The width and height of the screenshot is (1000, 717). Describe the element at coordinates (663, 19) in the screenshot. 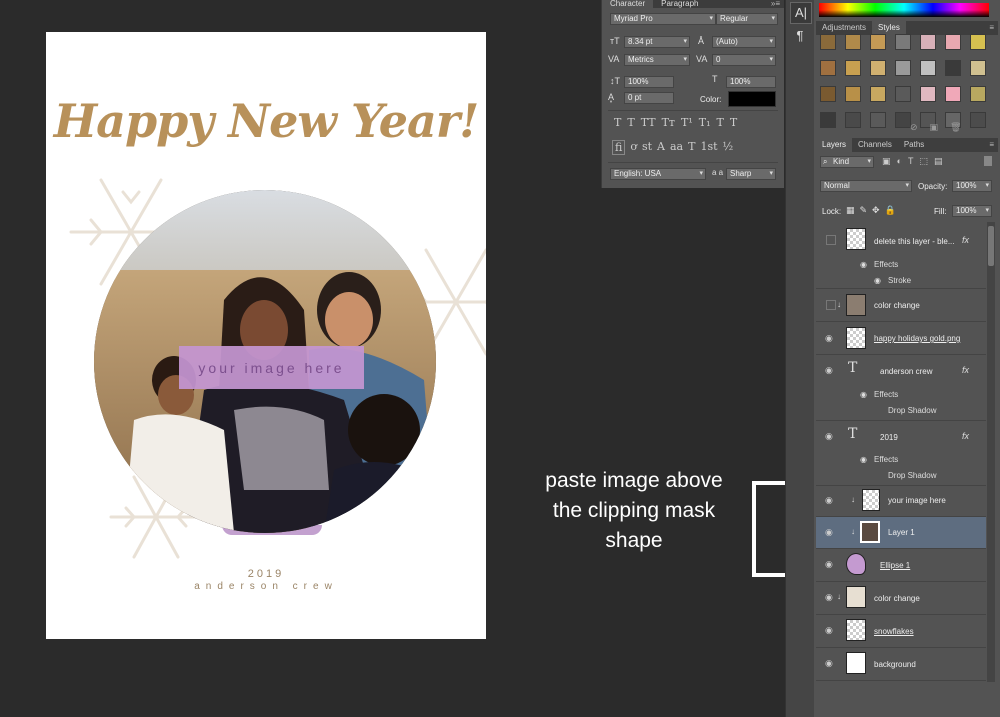

I see `font-family-select: Myriad Pro` at that location.